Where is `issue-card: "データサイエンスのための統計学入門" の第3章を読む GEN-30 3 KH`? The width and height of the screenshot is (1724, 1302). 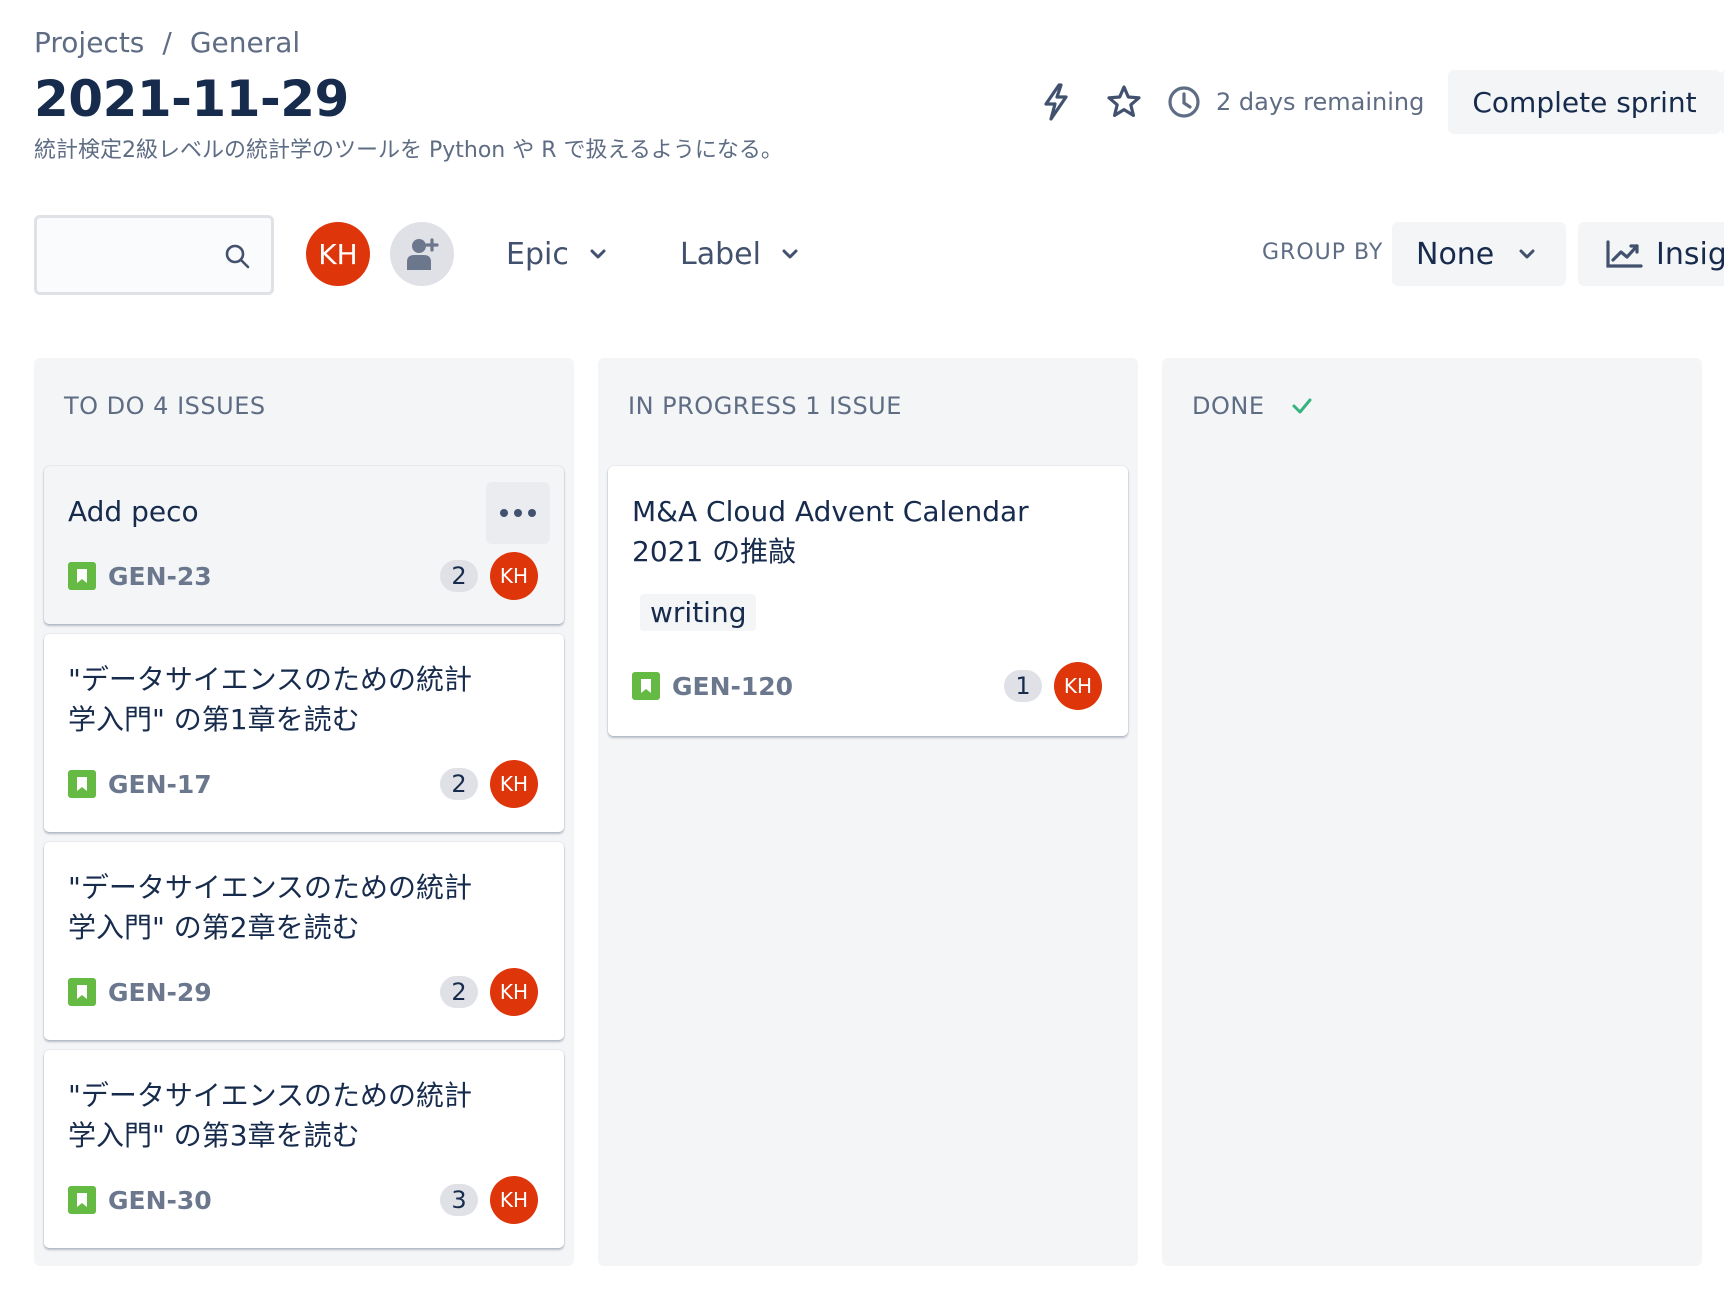
issue-card: "データサイエンスのための統計学入門" の第3章を読む GEN-30 3 KH is located at coordinates (304, 1149).